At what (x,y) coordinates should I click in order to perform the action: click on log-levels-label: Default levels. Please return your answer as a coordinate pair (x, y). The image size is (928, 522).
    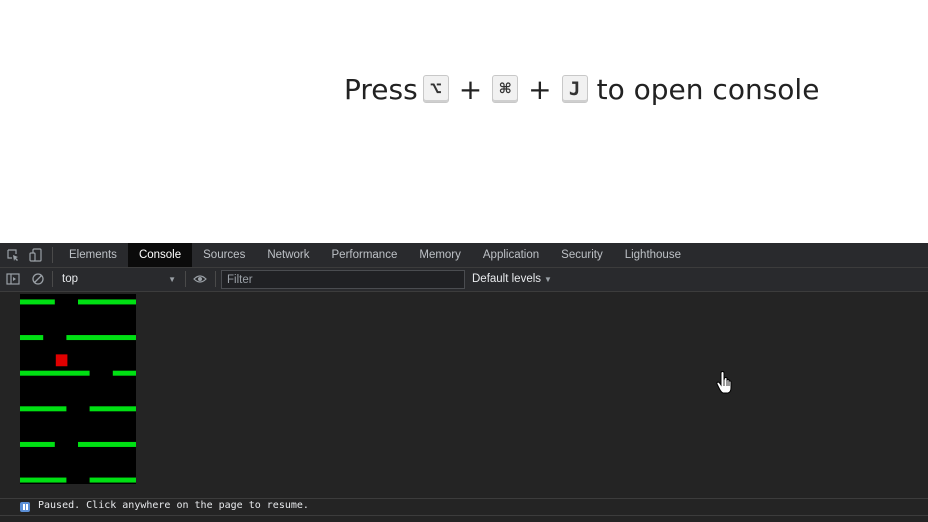
    Looking at the image, I should click on (507, 279).